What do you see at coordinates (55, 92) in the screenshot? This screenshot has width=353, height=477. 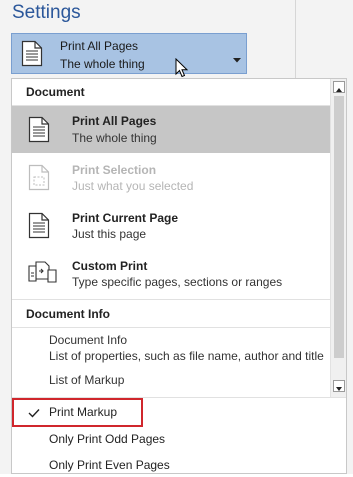 I see `section-title-document: Document` at bounding box center [55, 92].